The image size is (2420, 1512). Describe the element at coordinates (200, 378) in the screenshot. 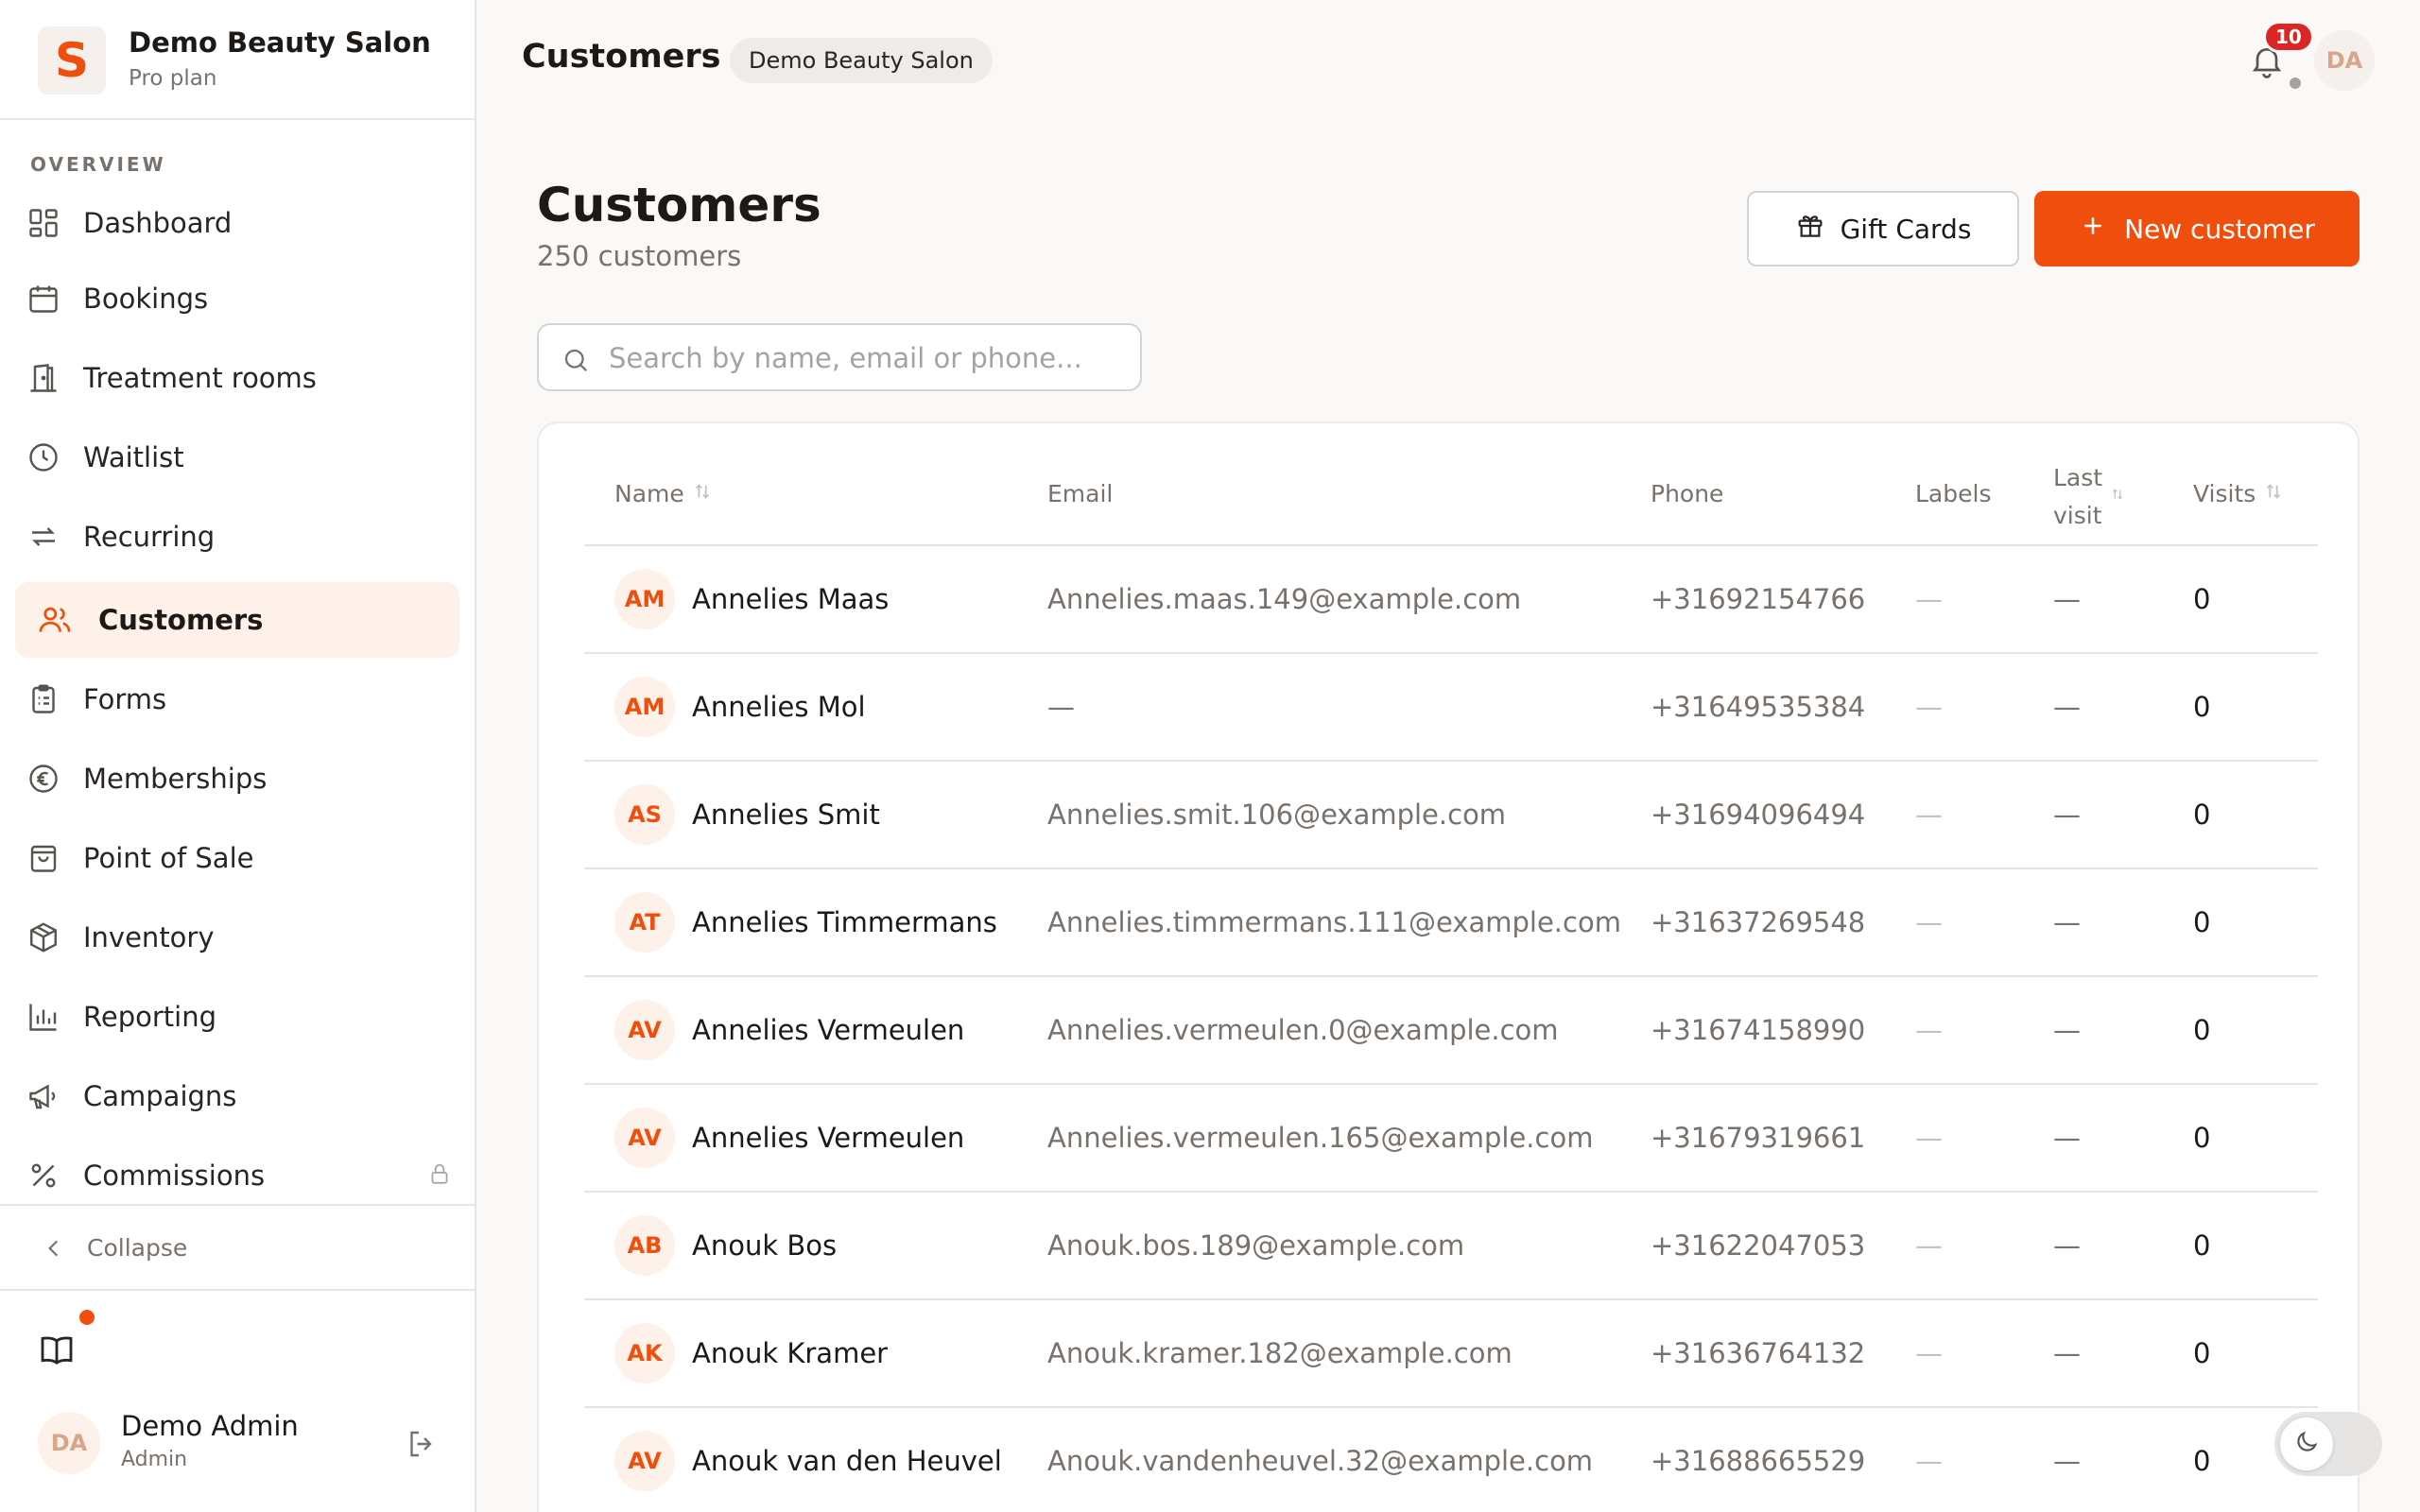

I see `sidebar-item-label: Treatment rooms` at that location.